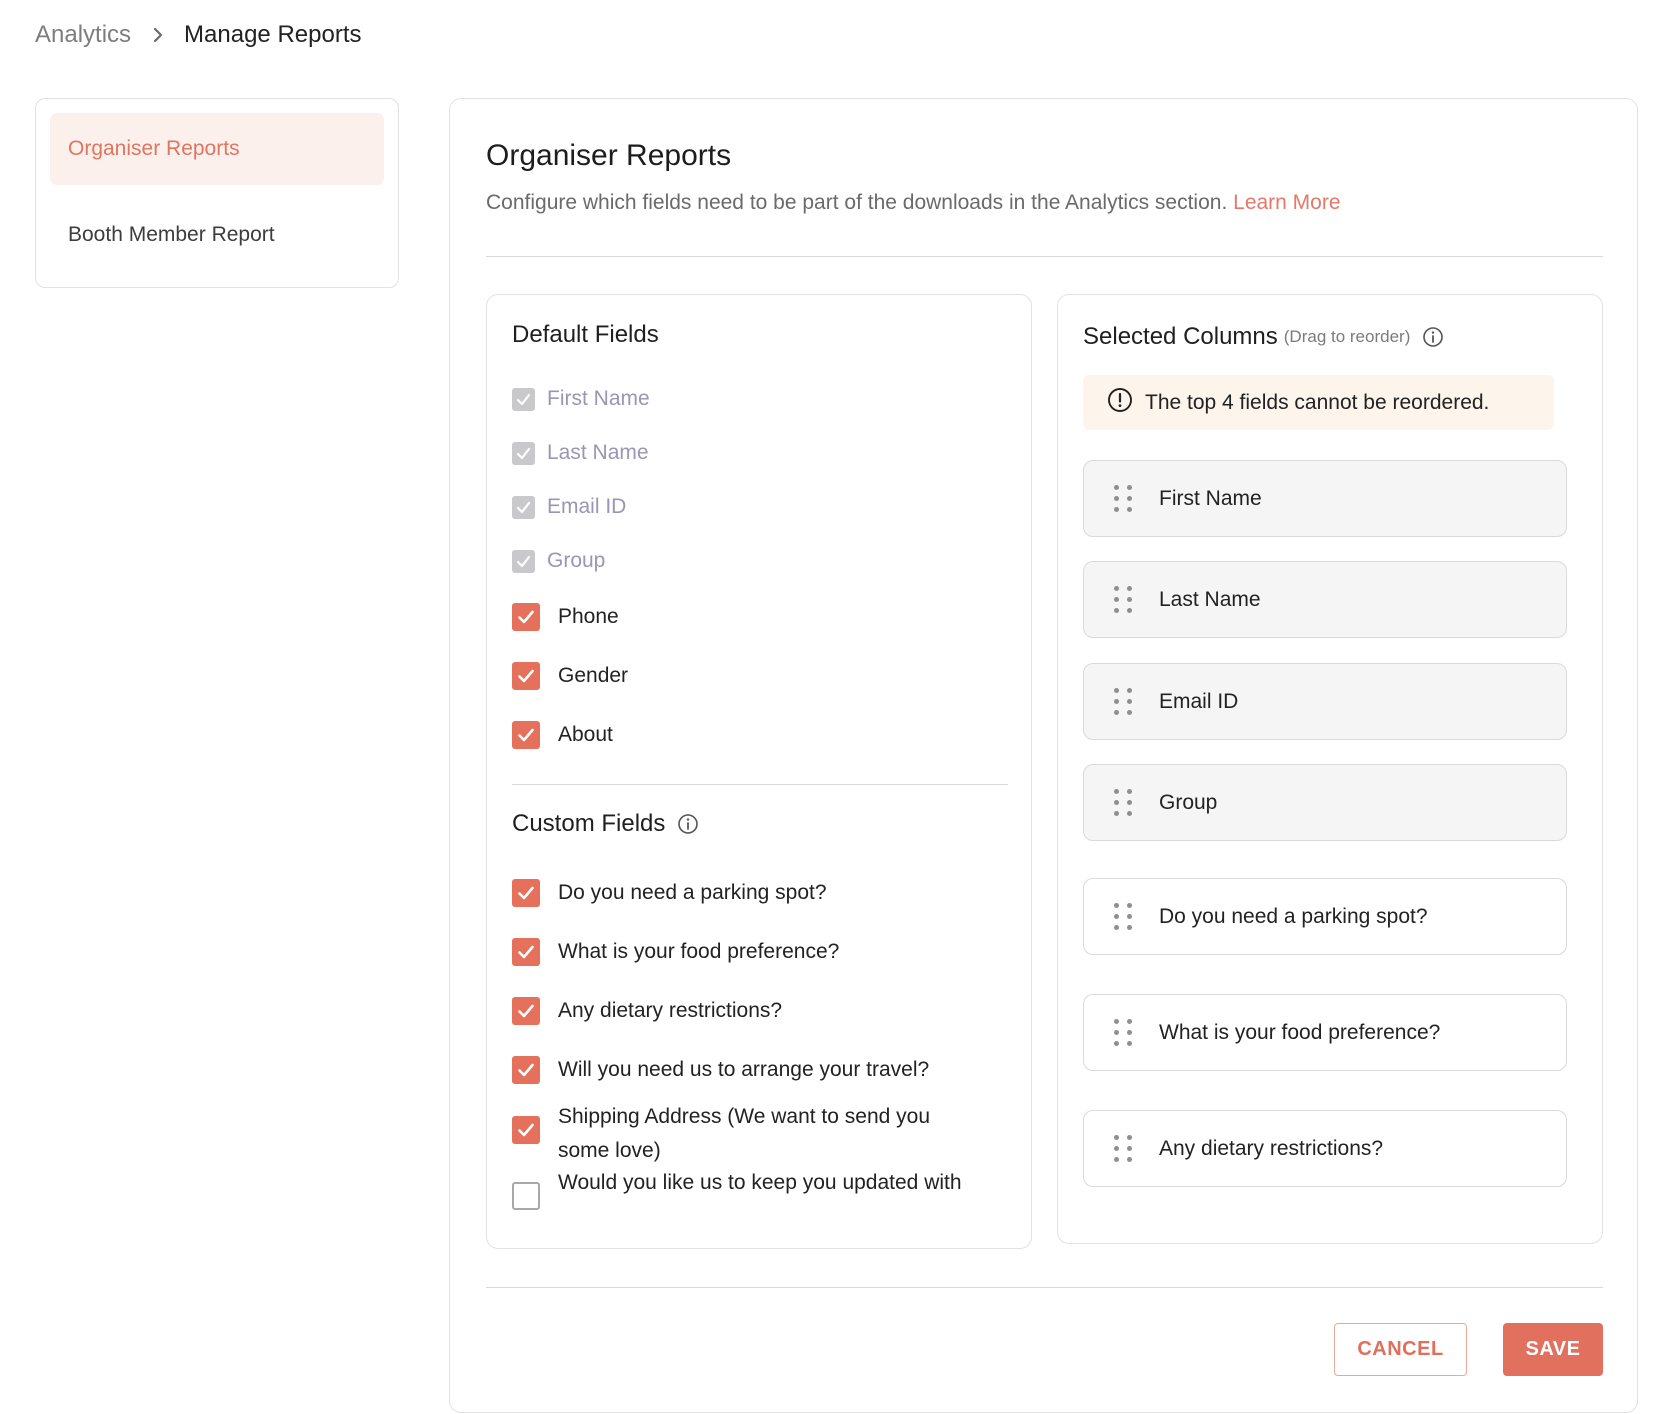  What do you see at coordinates (1300, 1032) in the screenshot?
I see `column-label: What is your food preference?` at bounding box center [1300, 1032].